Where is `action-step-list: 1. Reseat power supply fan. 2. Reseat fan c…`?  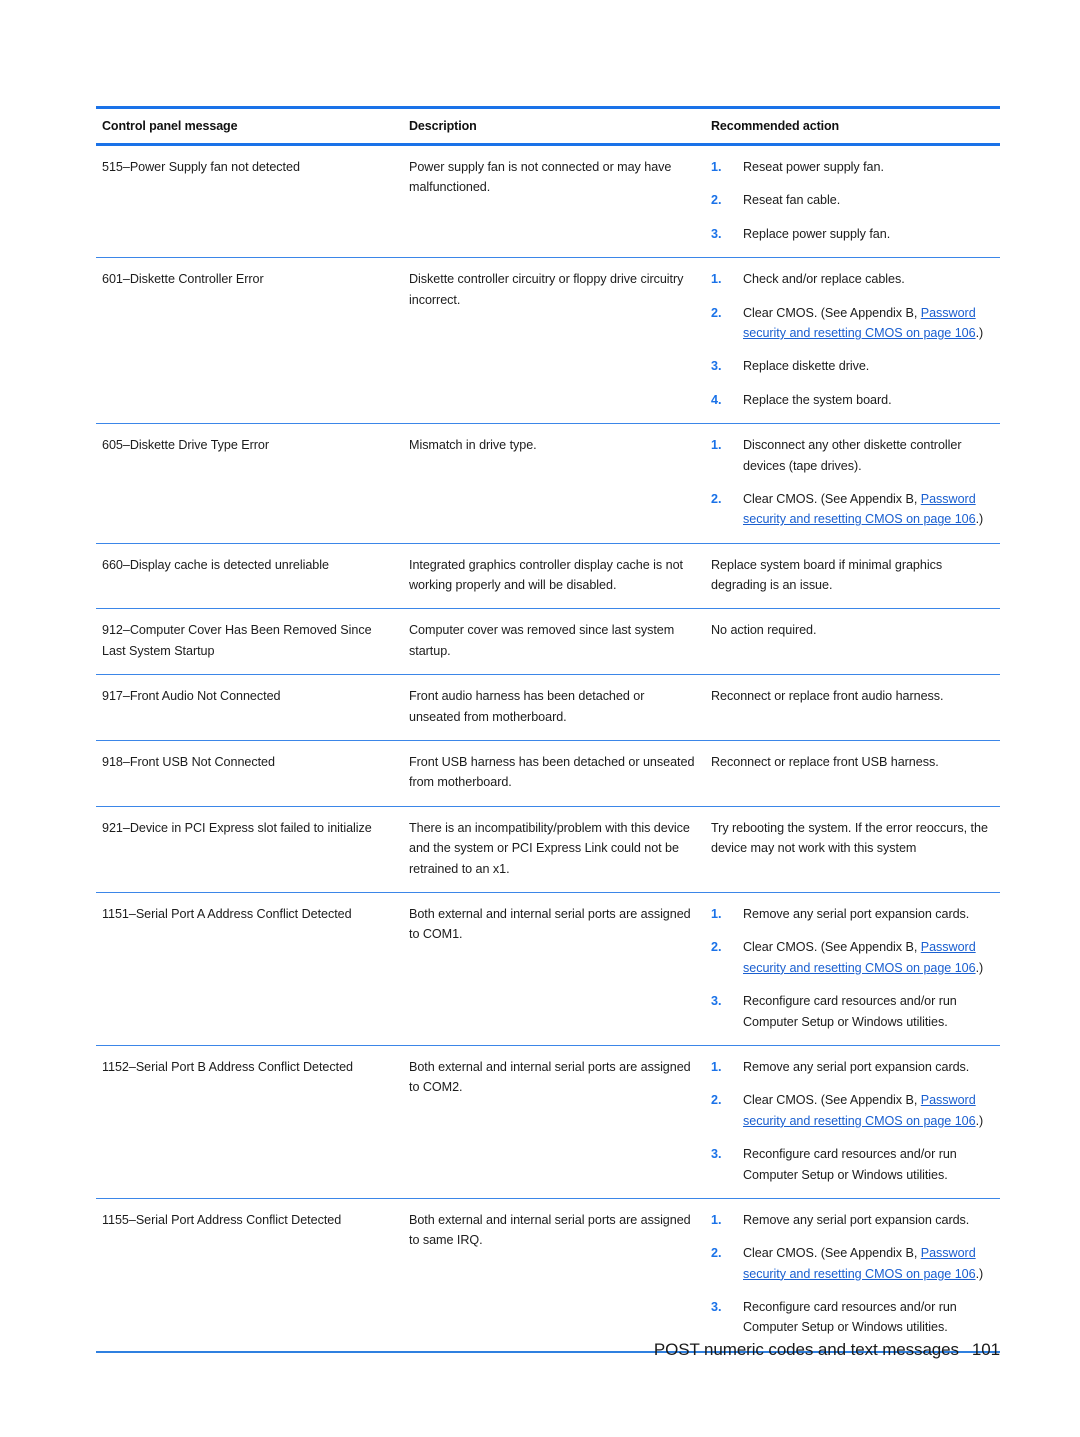
action-step-list: 1. Reseat power supply fan. 2. Reseat fan c… is located at coordinates (850, 200).